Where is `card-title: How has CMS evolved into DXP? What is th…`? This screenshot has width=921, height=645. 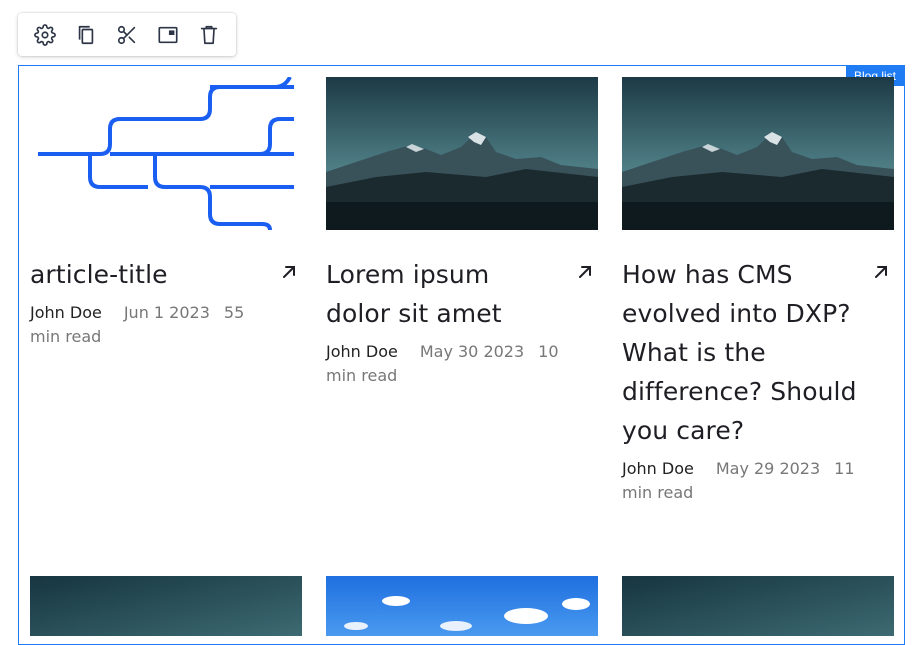 card-title: How has CMS evolved into DXP? What is th… is located at coordinates (739, 352).